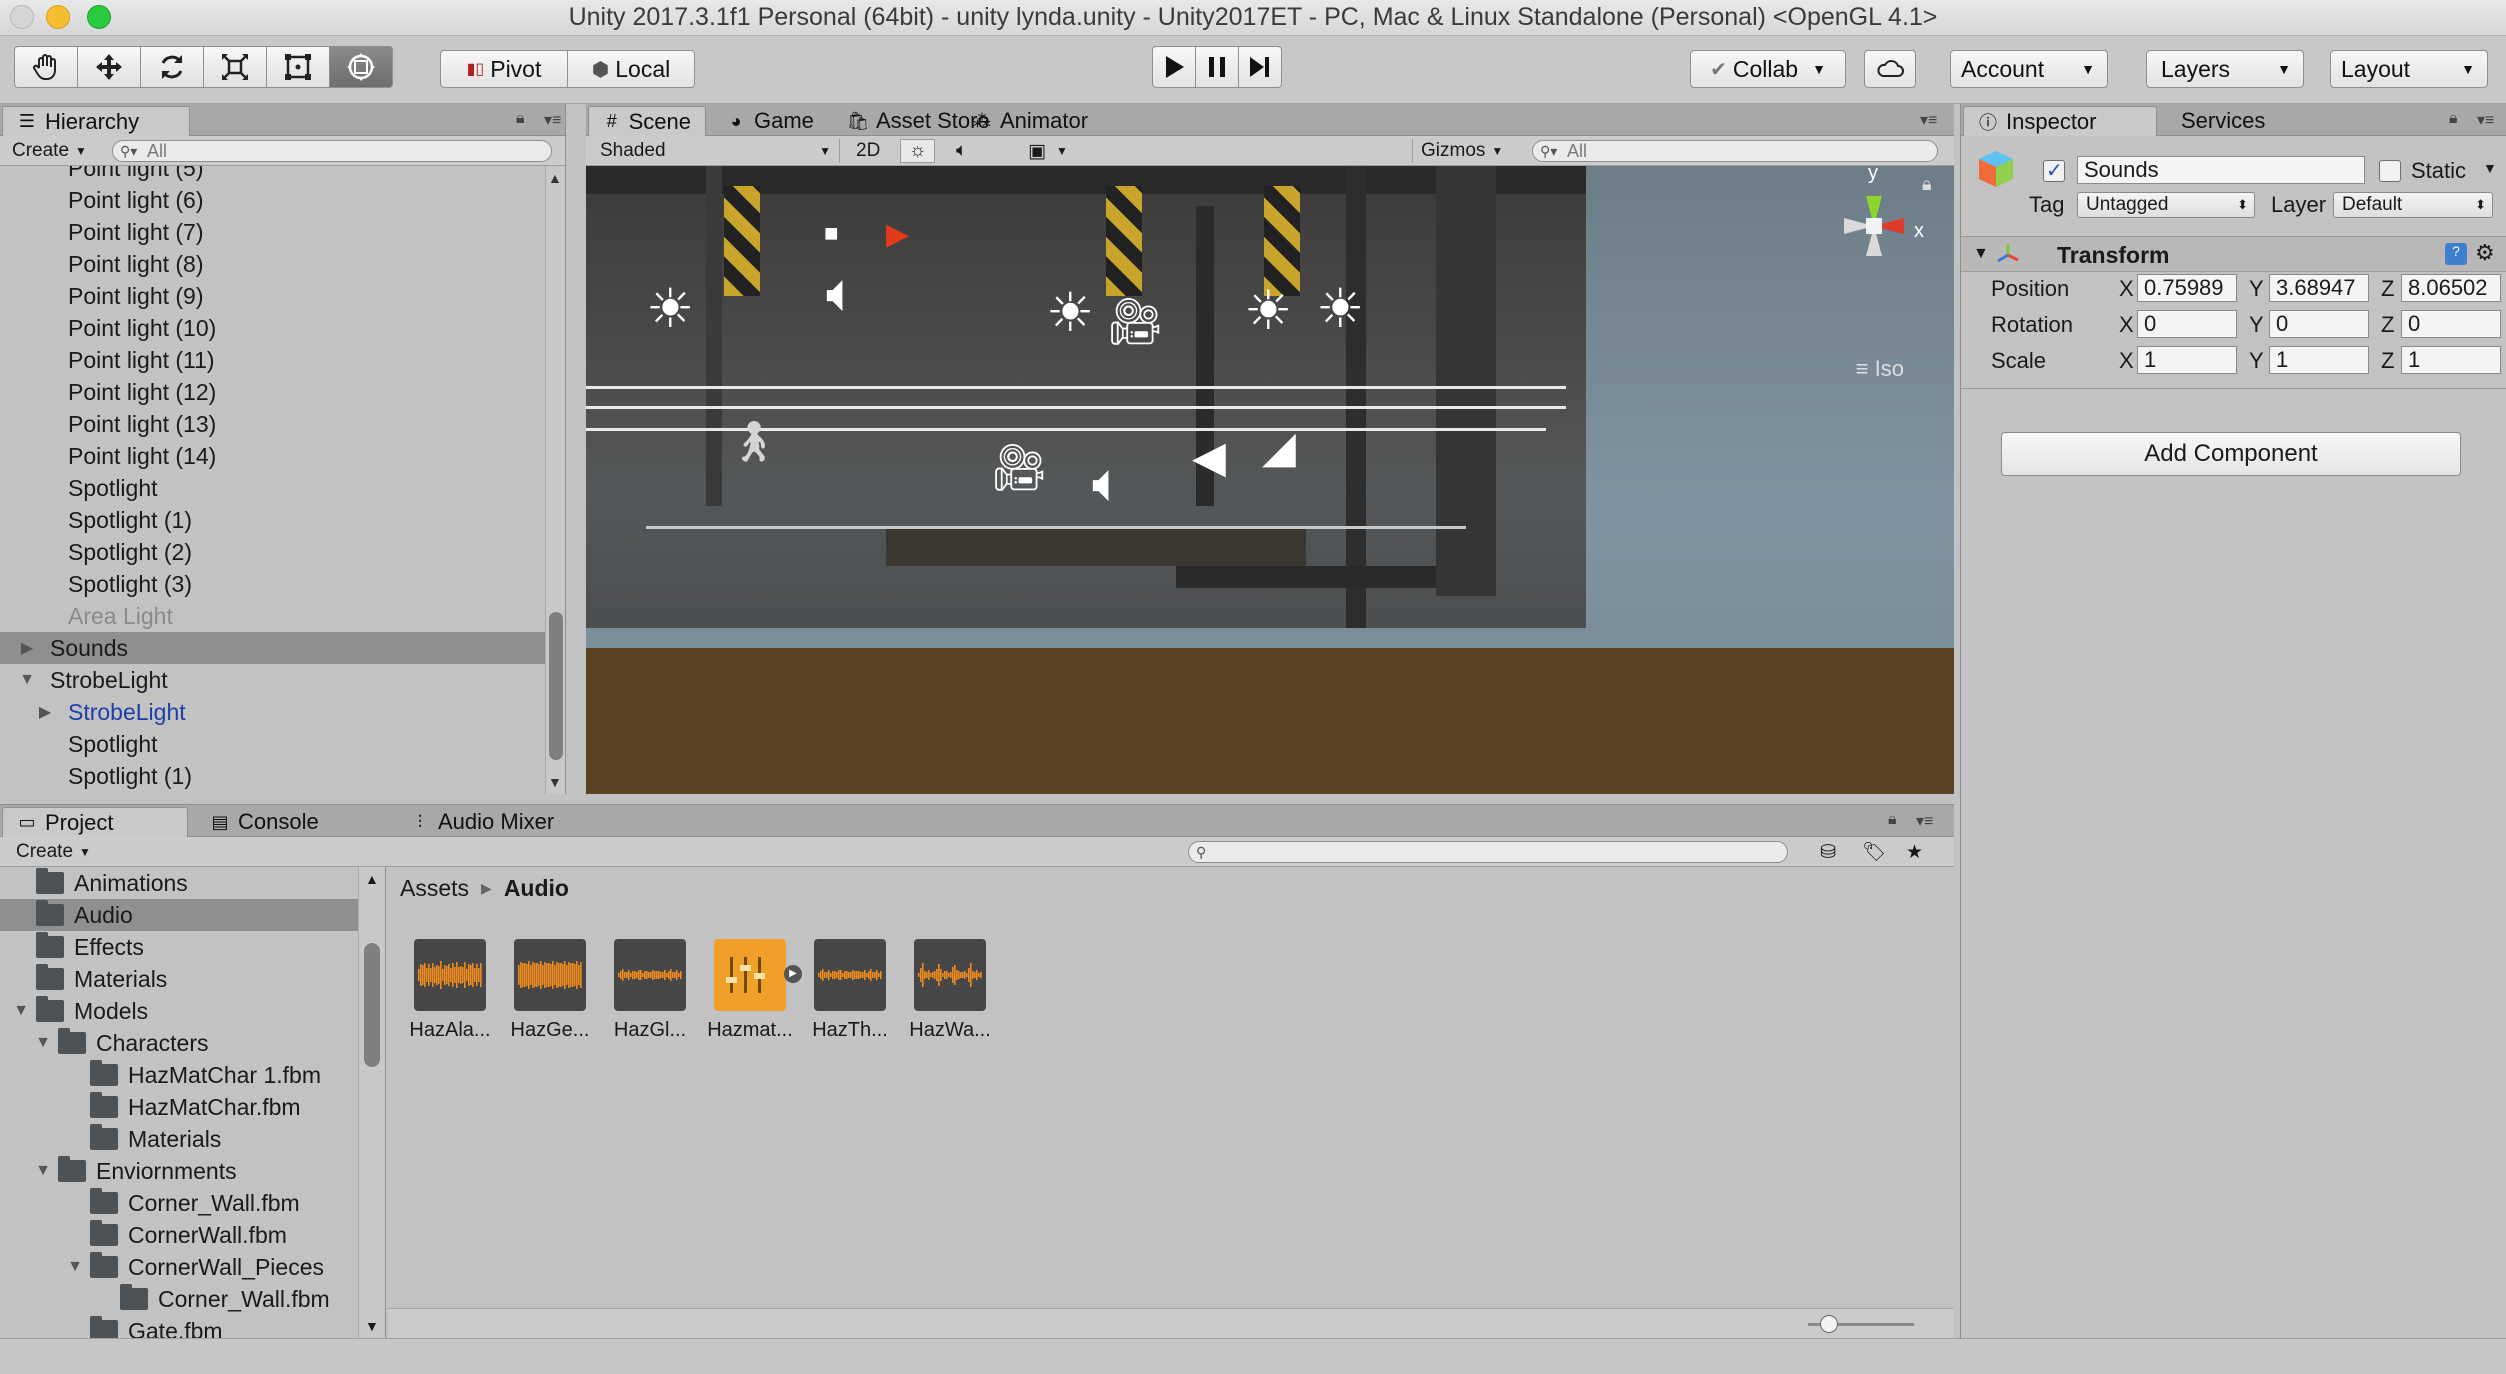  Describe the element at coordinates (272, 232) in the screenshot. I see `hierarchy-item: Point light (7)` at that location.